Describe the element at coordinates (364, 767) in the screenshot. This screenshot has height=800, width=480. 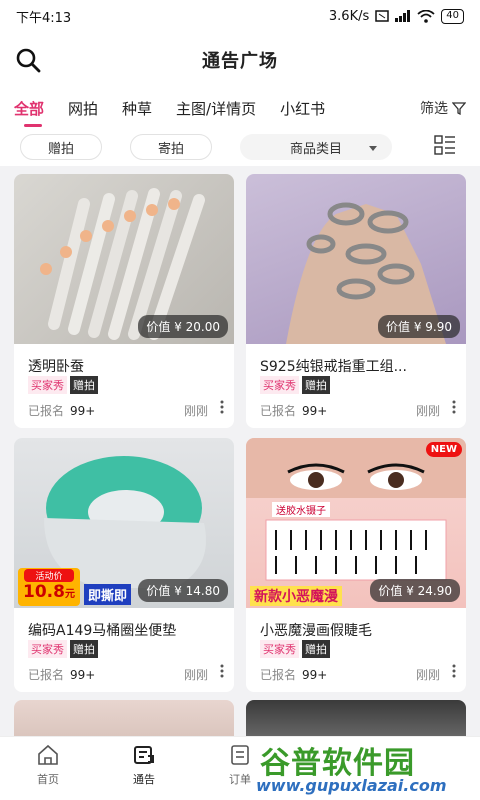
I see `site-watermark: 谷普软件园 www.gupuxlazai.com` at that location.